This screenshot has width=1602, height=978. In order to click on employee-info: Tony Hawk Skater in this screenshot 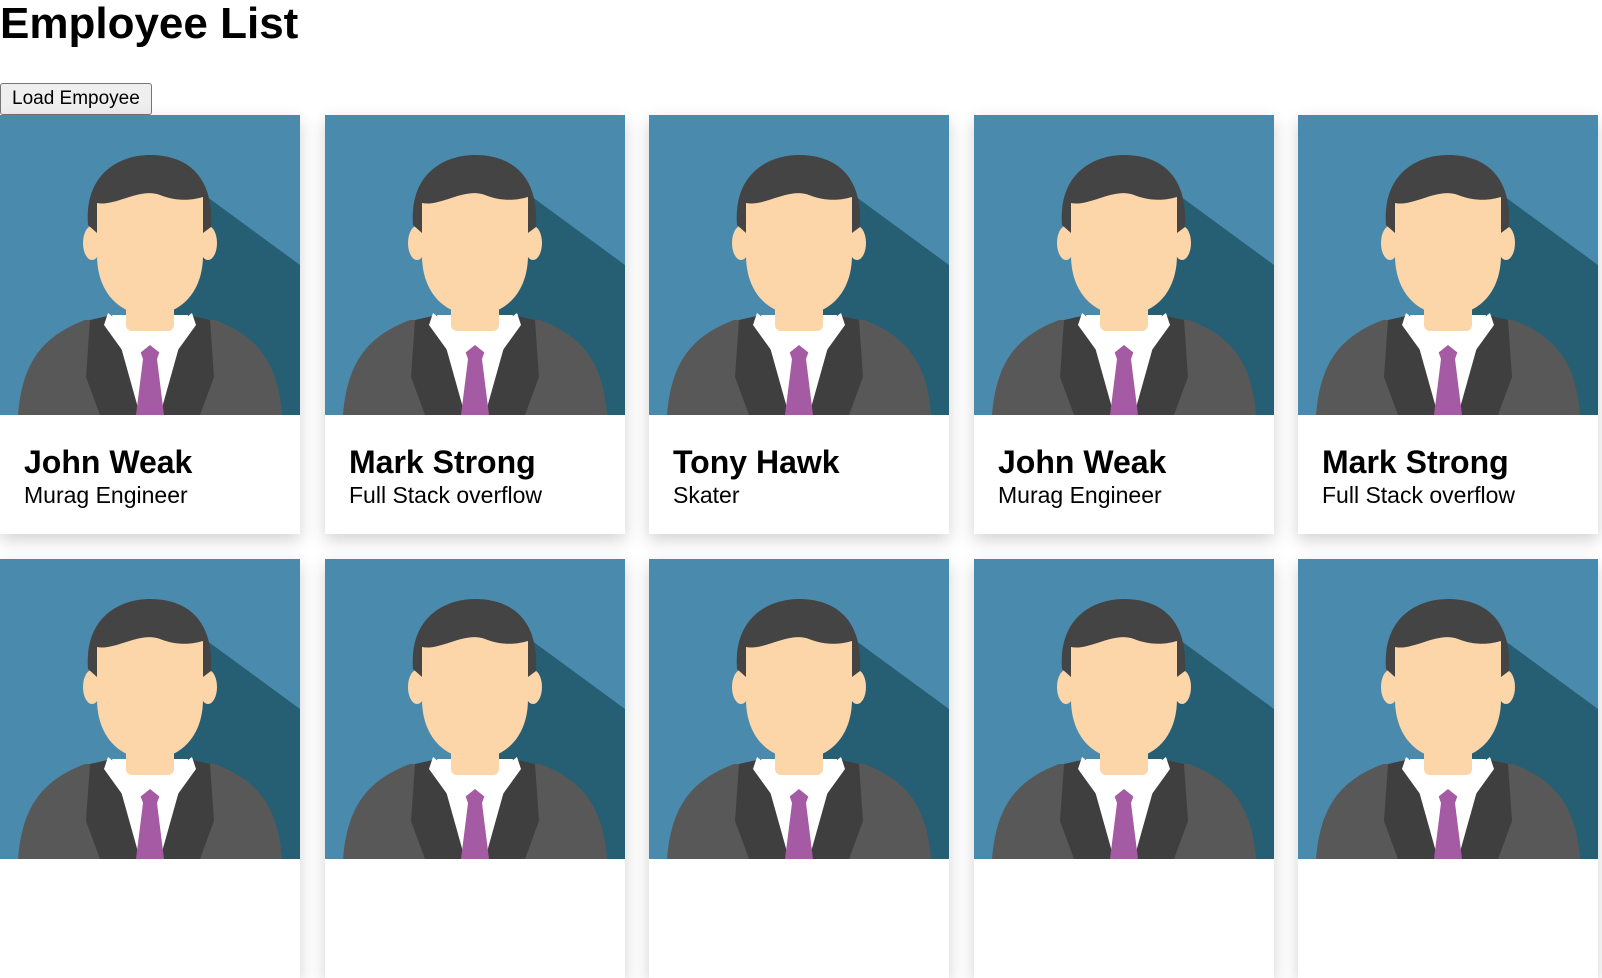, I will do `click(799, 462)`.